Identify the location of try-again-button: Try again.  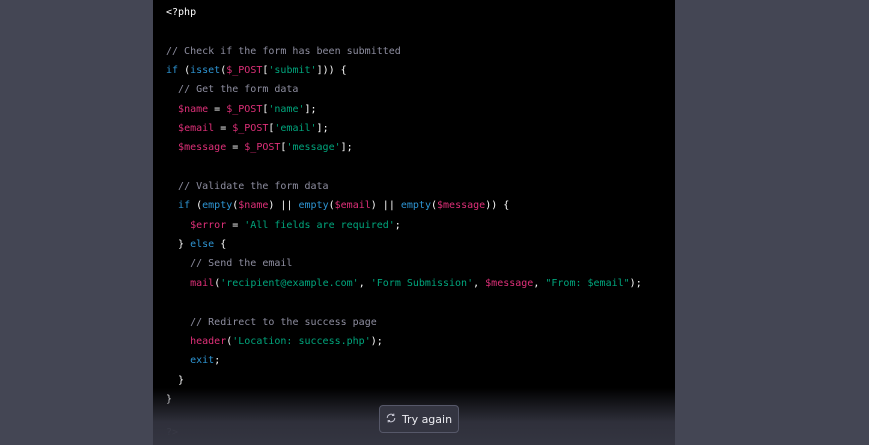
(419, 419).